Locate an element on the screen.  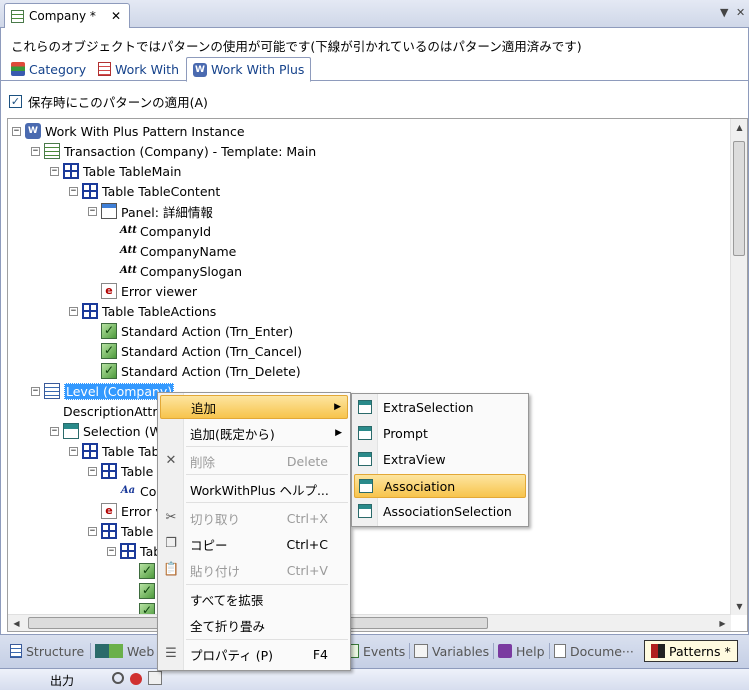
submenu-arrow-icon: ▶ is located at coordinates (338, 433).